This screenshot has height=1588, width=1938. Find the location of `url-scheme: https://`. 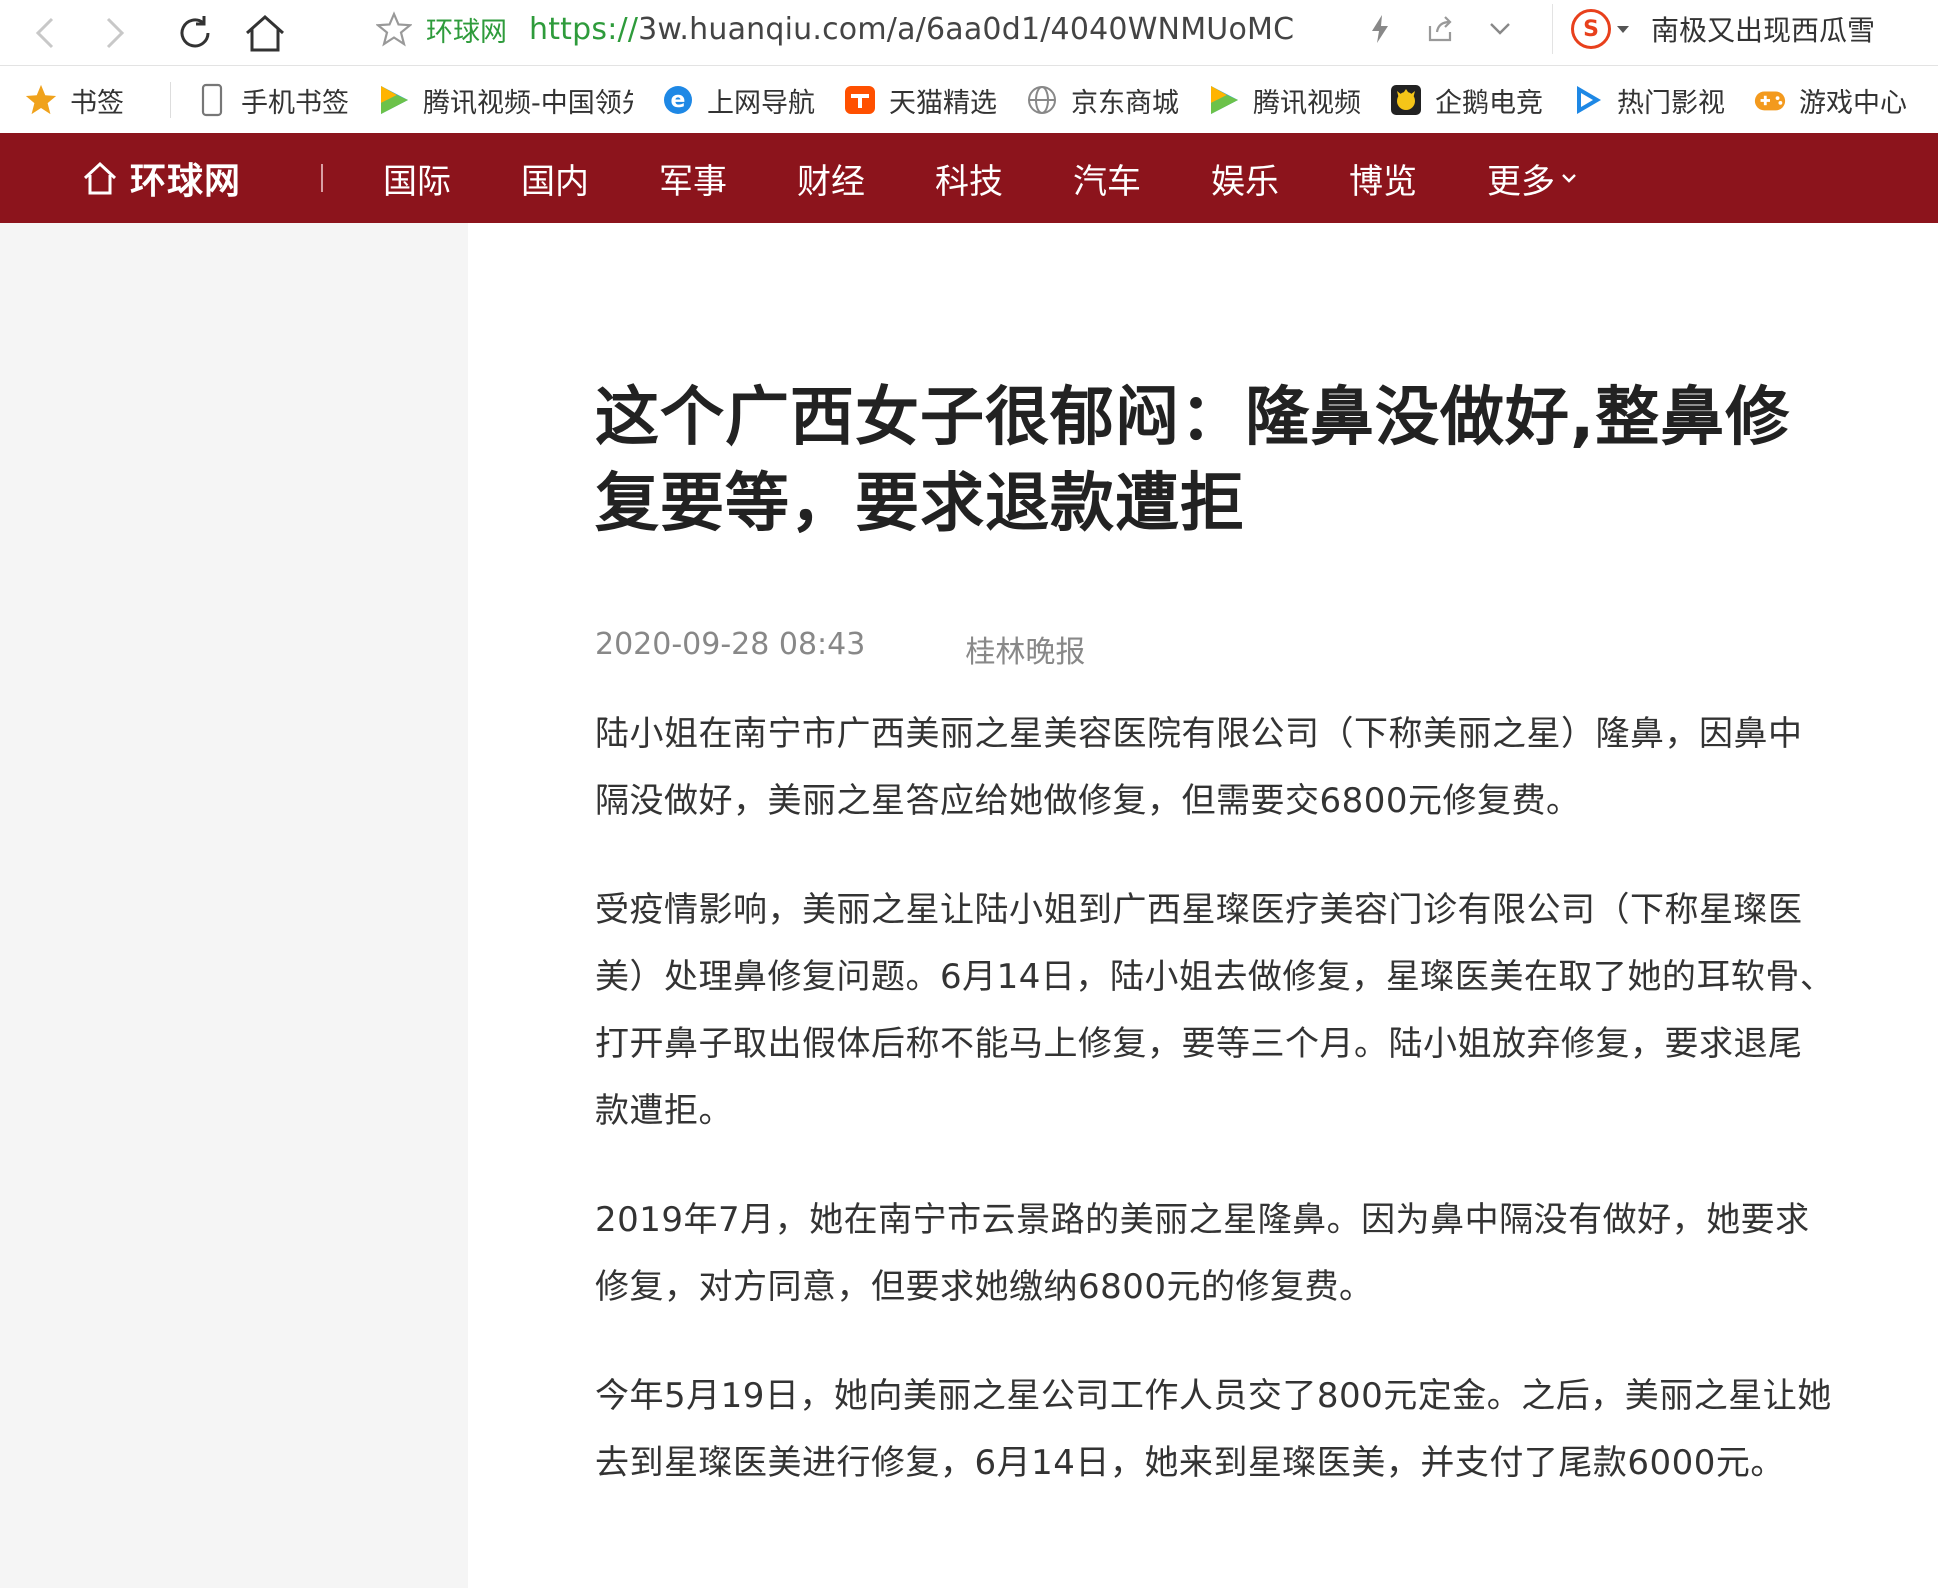

url-scheme: https:// is located at coordinates (584, 29).